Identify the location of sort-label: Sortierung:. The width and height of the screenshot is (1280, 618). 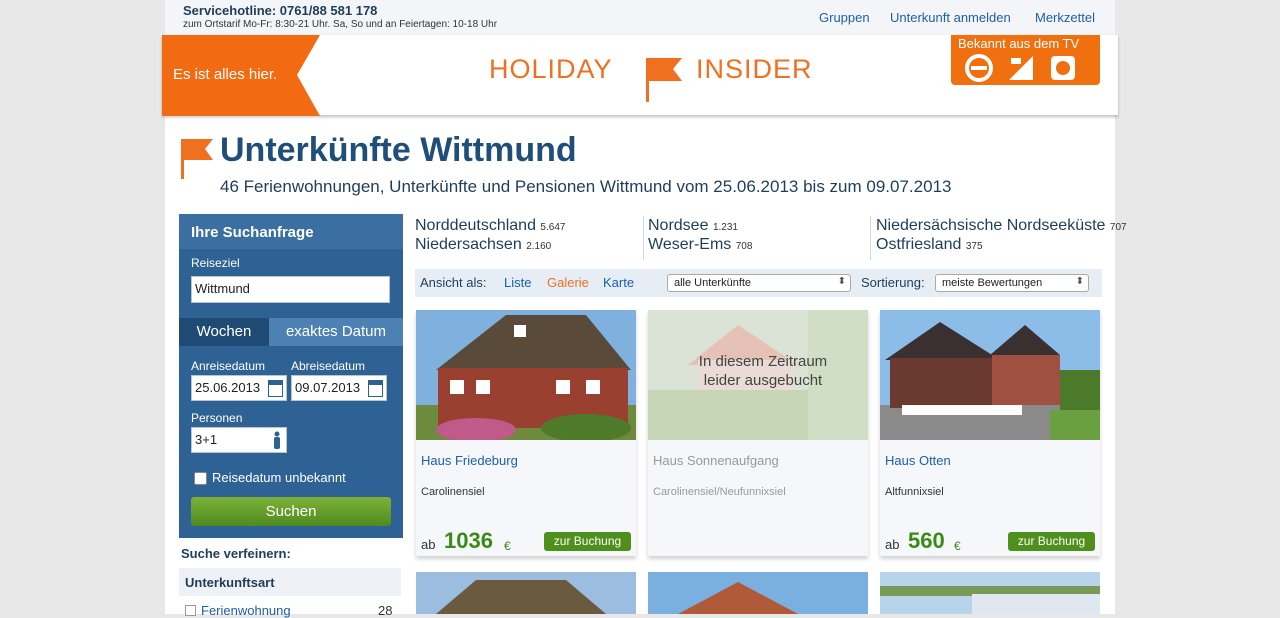
(893, 282).